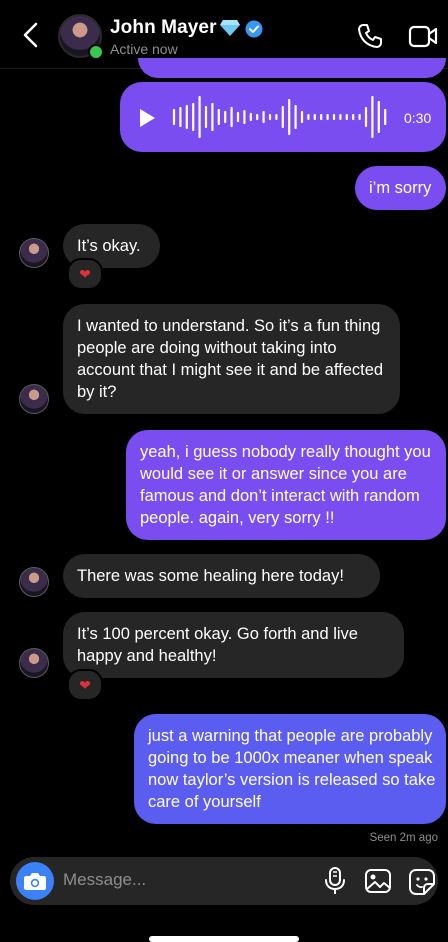  I want to click on home-indicator, so click(224, 939).